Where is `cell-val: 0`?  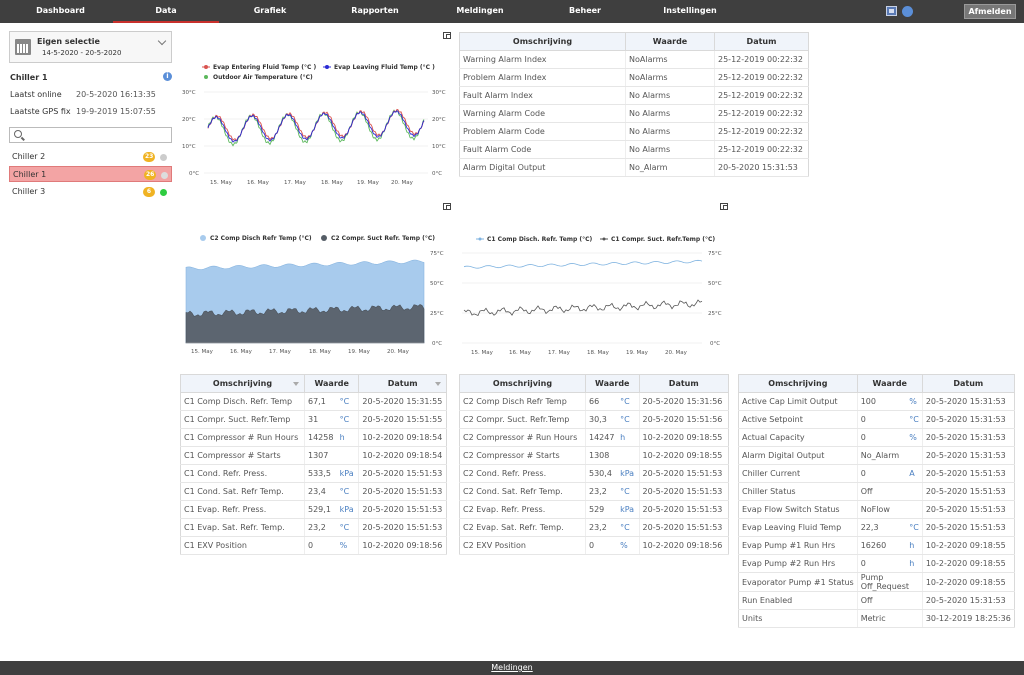
cell-val: 0 is located at coordinates (883, 563).